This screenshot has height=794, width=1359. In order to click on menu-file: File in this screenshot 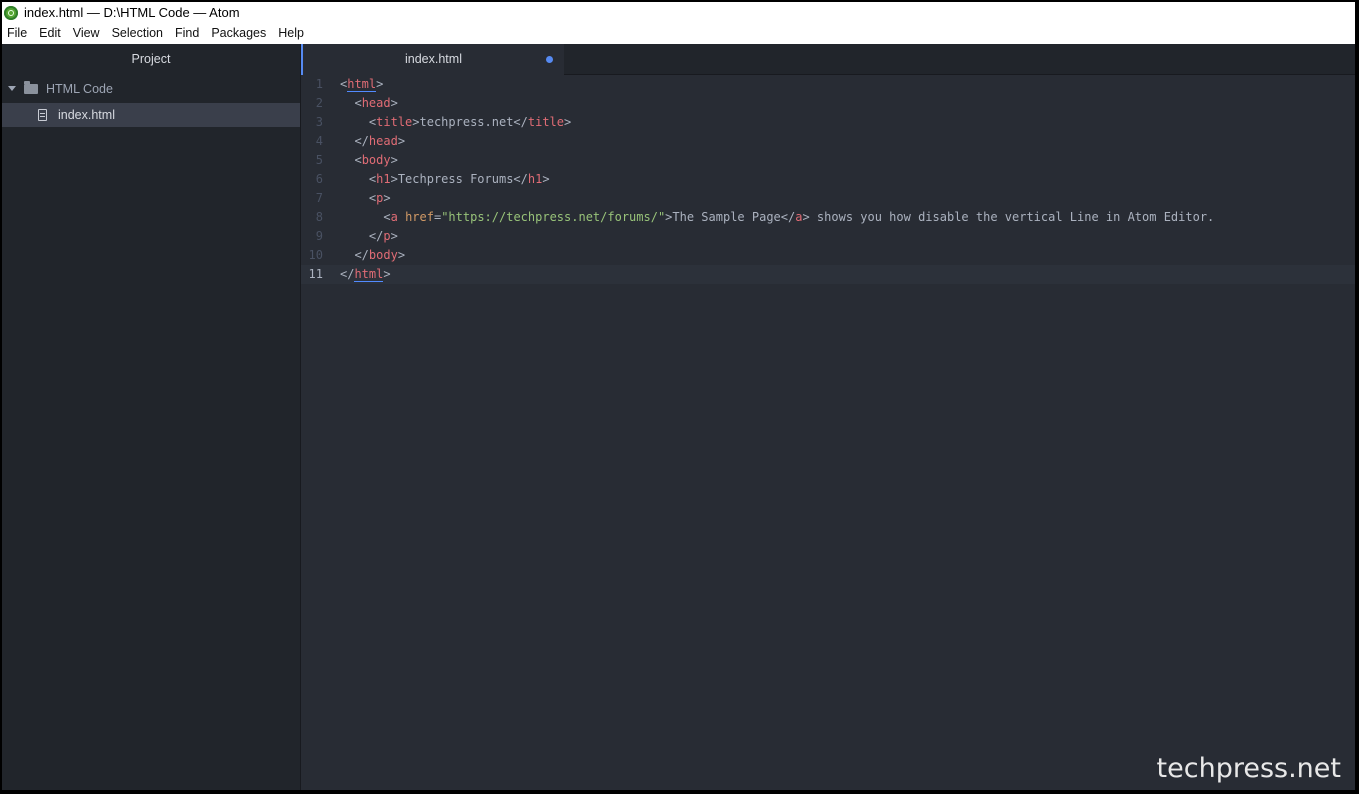, I will do `click(17, 33)`.